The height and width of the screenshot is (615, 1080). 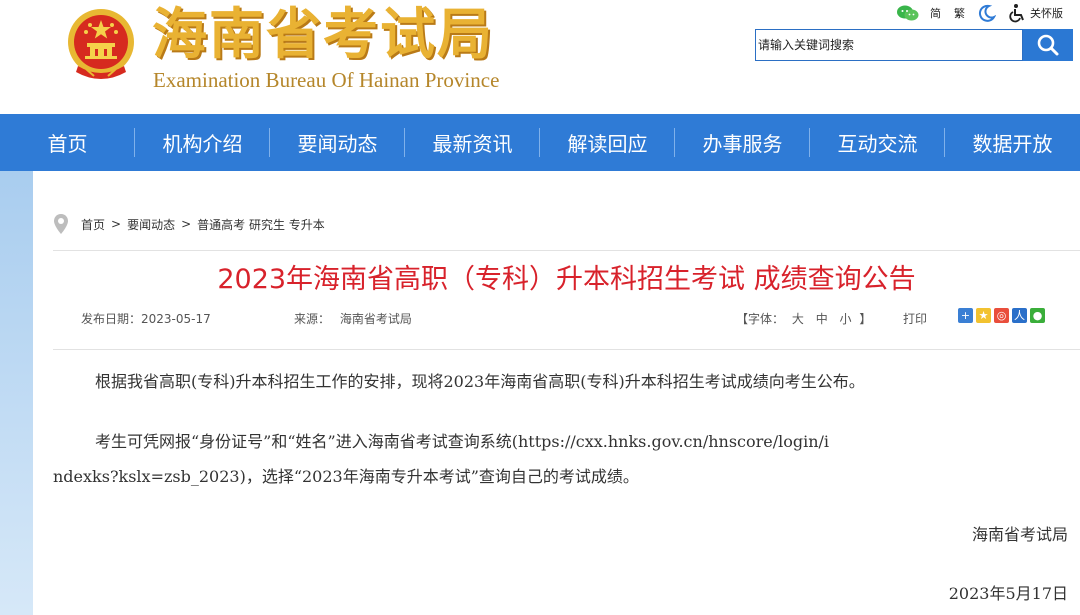 I want to click on nav-item-latest: 最新资讯, so click(x=472, y=142).